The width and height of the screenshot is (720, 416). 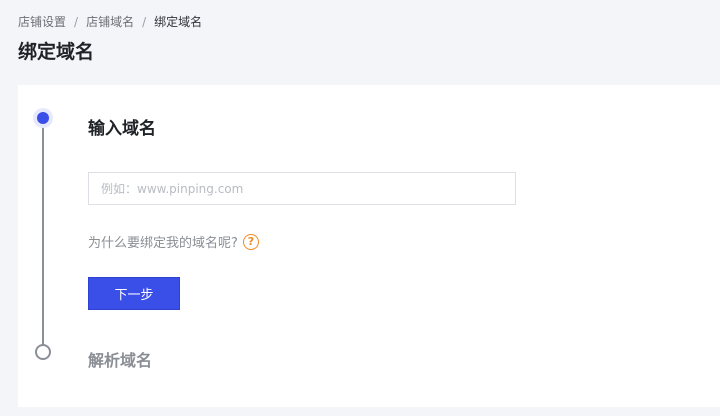 I want to click on step-1-active-dot, so click(x=43, y=118).